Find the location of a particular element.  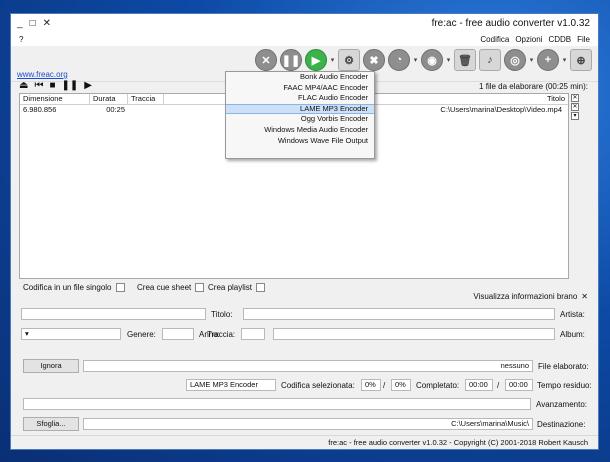

window-controls: _ □ ✕ is located at coordinates (34, 23).